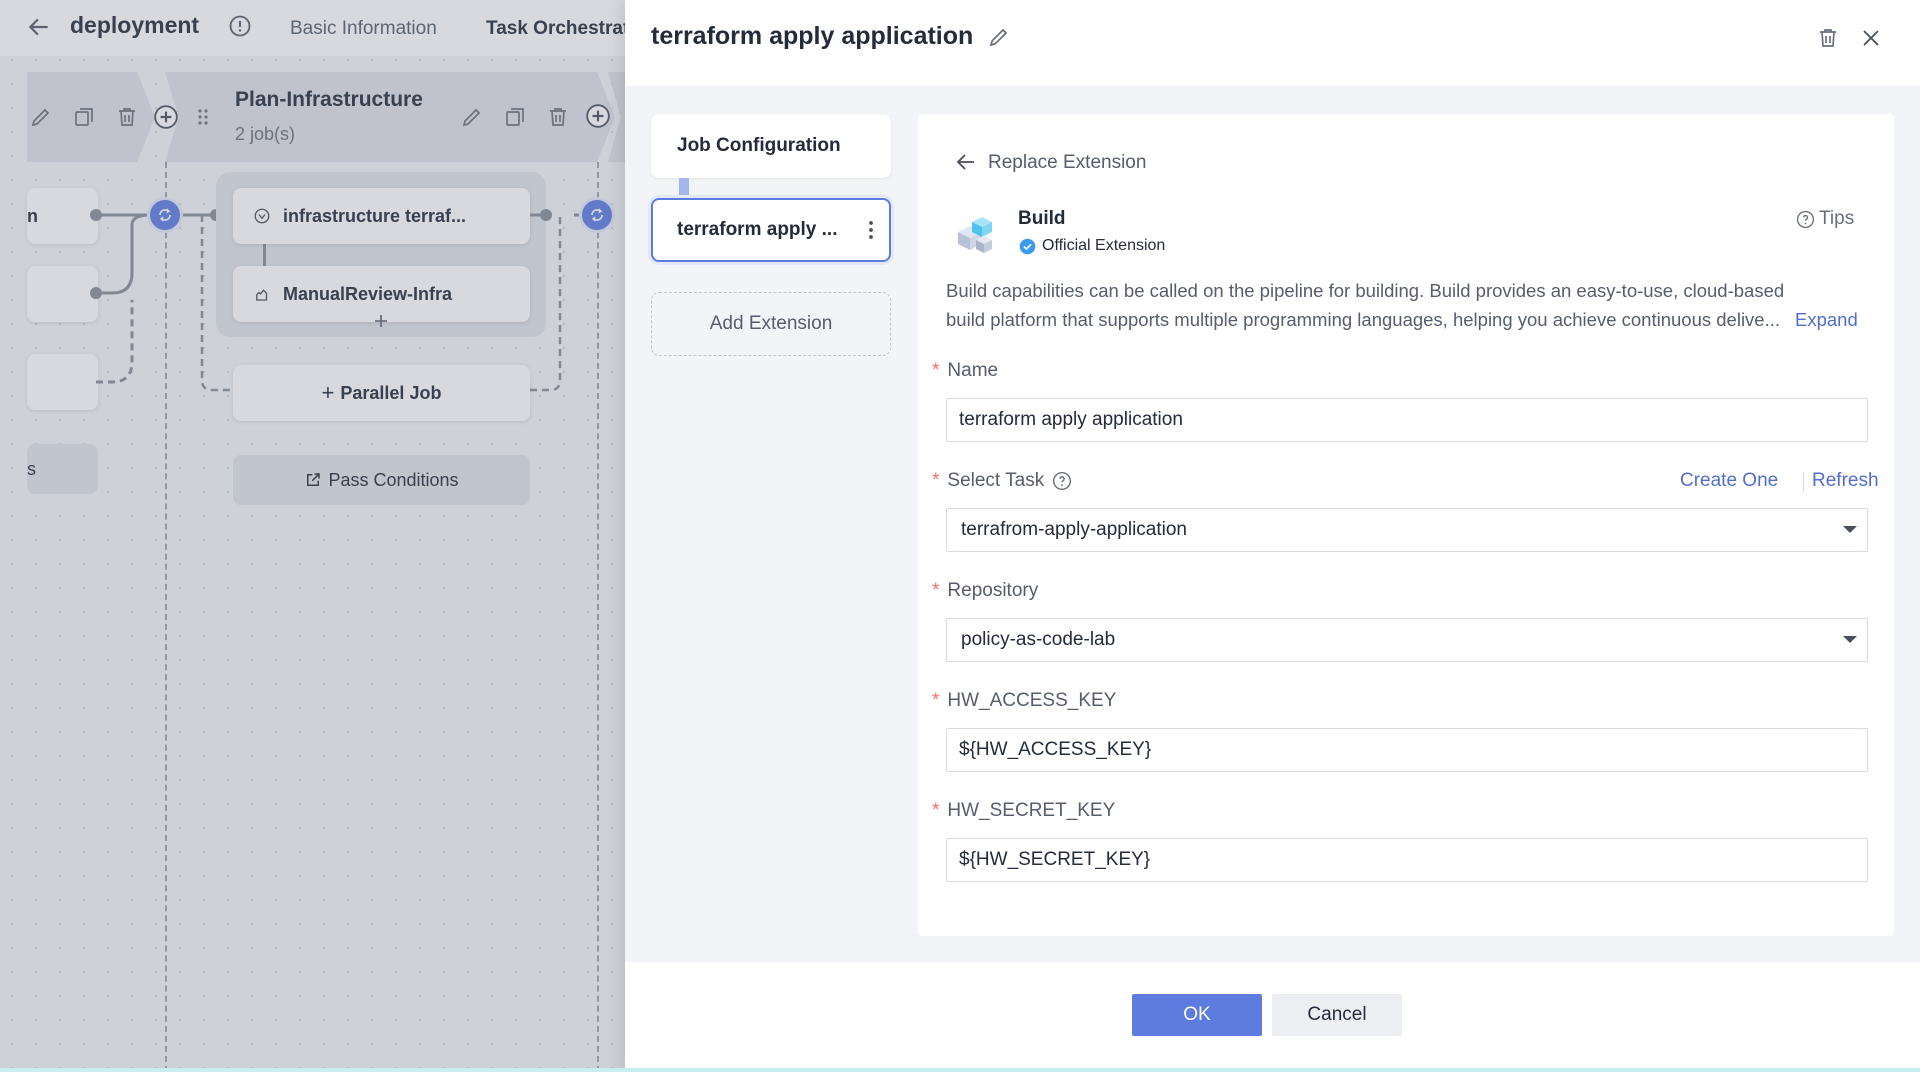 This screenshot has width=1920, height=1072. I want to click on access-key-value: ${HW_ACCESS_KEY}, so click(1055, 749).